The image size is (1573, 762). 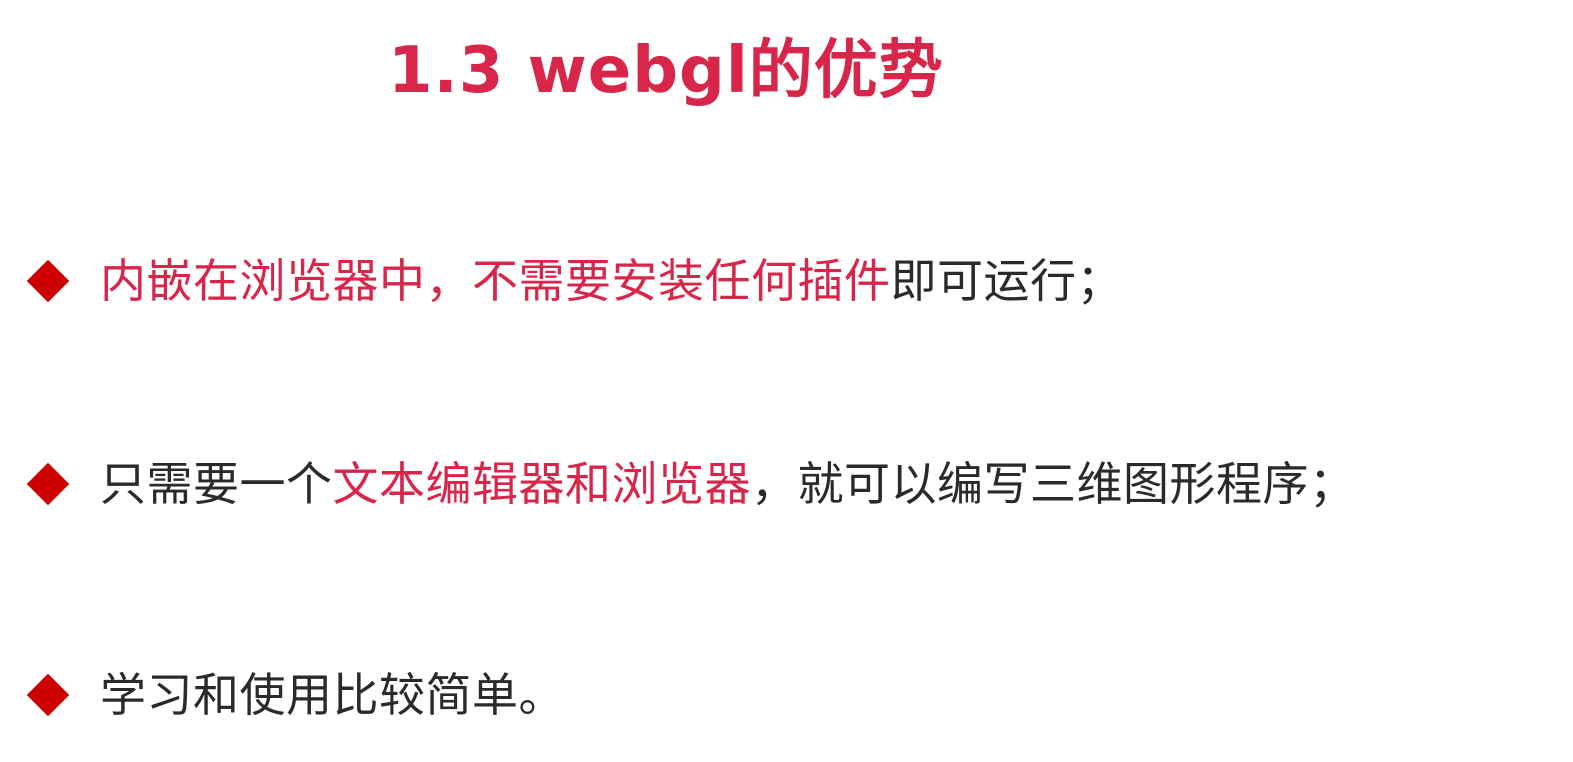 I want to click on bullet-text: 学习和使用比较简单。, so click(x=332, y=695).